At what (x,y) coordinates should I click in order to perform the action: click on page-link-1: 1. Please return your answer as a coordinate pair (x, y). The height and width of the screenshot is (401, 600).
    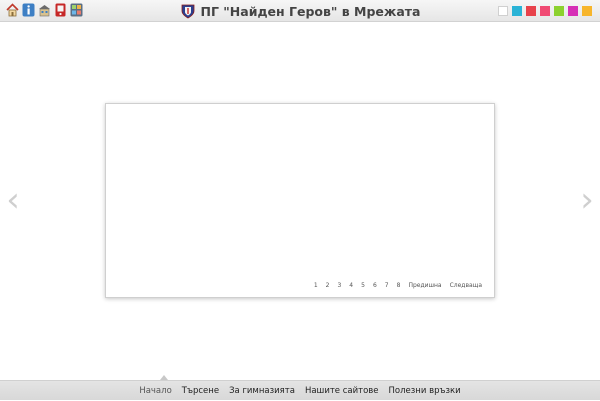
    Looking at the image, I should click on (316, 285).